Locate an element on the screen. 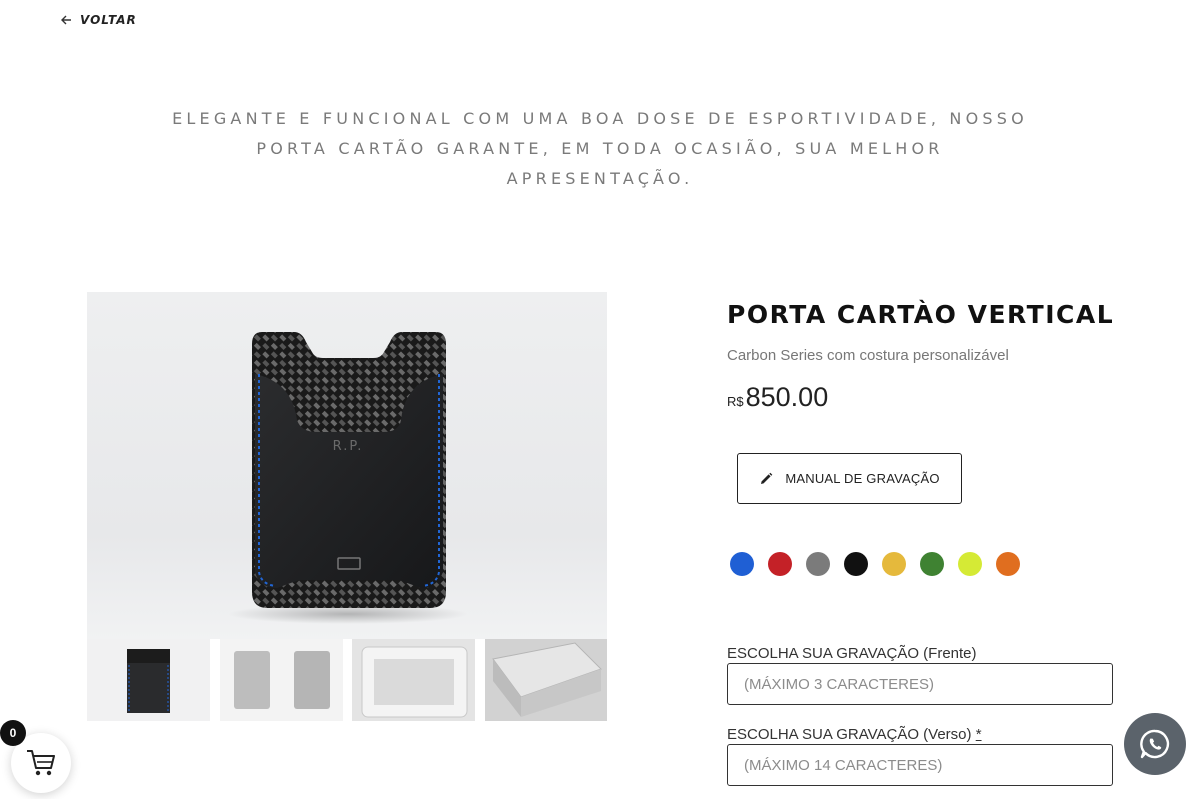 The width and height of the screenshot is (1198, 799). product-price: R$ 850.00 is located at coordinates (777, 397).